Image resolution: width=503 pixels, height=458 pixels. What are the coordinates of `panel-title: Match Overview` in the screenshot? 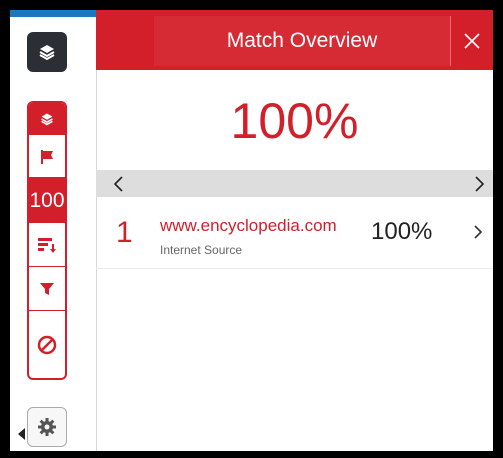 It's located at (302, 41).